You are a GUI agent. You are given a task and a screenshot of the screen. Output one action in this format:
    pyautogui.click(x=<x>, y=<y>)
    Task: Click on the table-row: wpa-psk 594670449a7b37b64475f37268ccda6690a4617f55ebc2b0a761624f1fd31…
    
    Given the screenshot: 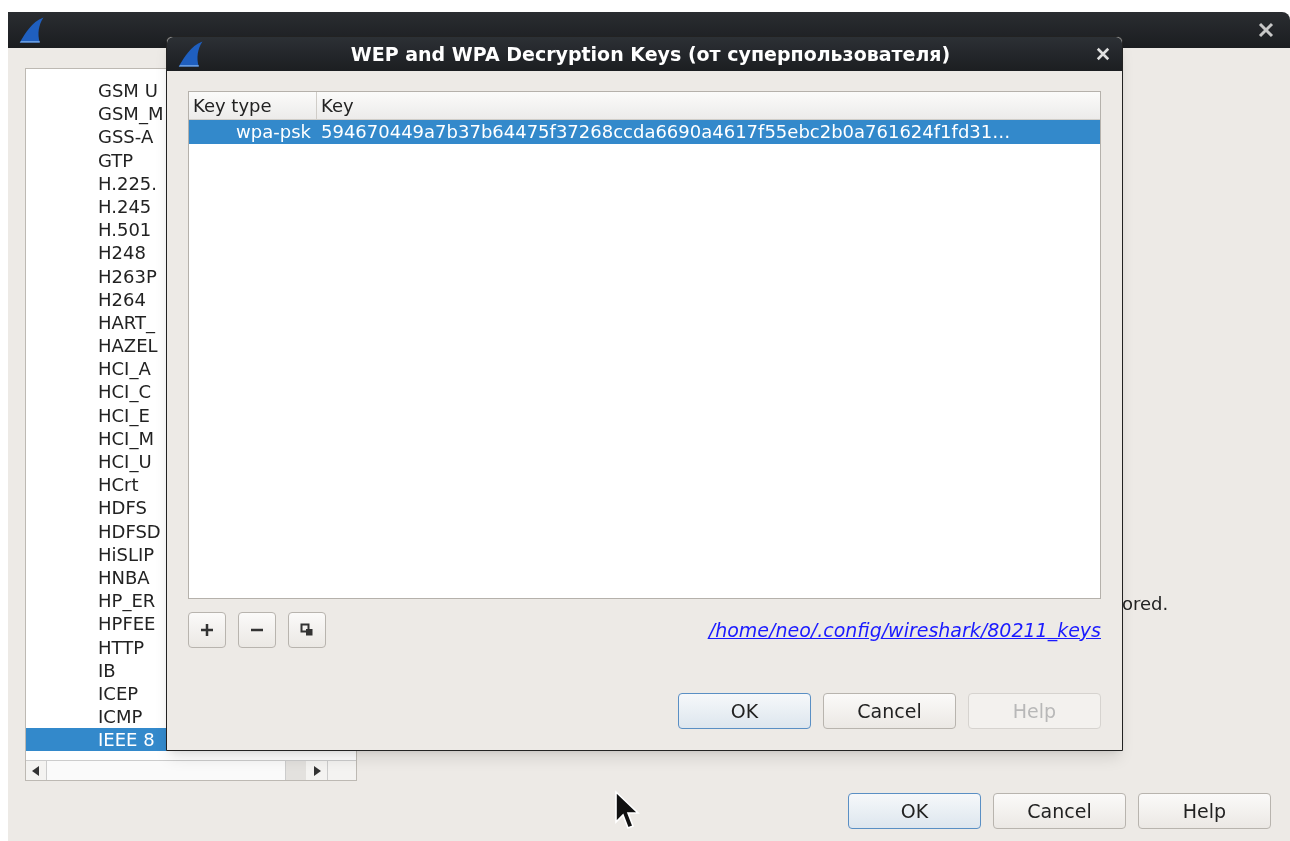 What is the action you would take?
    pyautogui.click(x=644, y=132)
    